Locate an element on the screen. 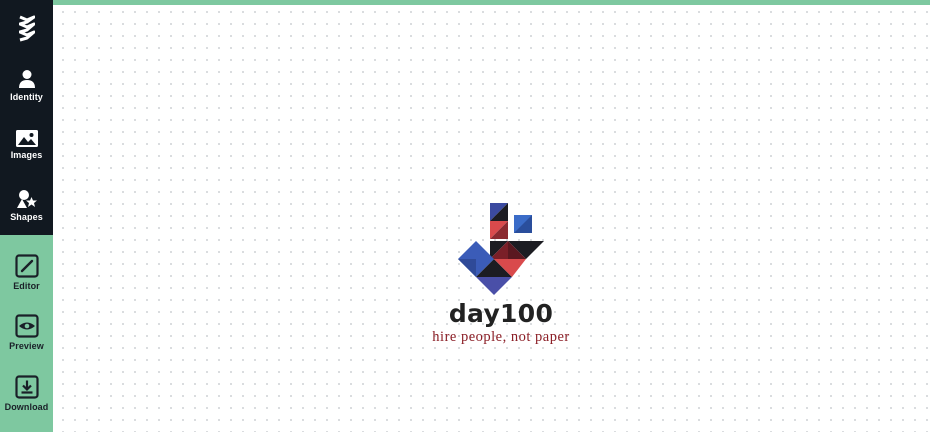 This screenshot has height=432, width=930. sidebar-item-label: Shapes is located at coordinates (26, 216).